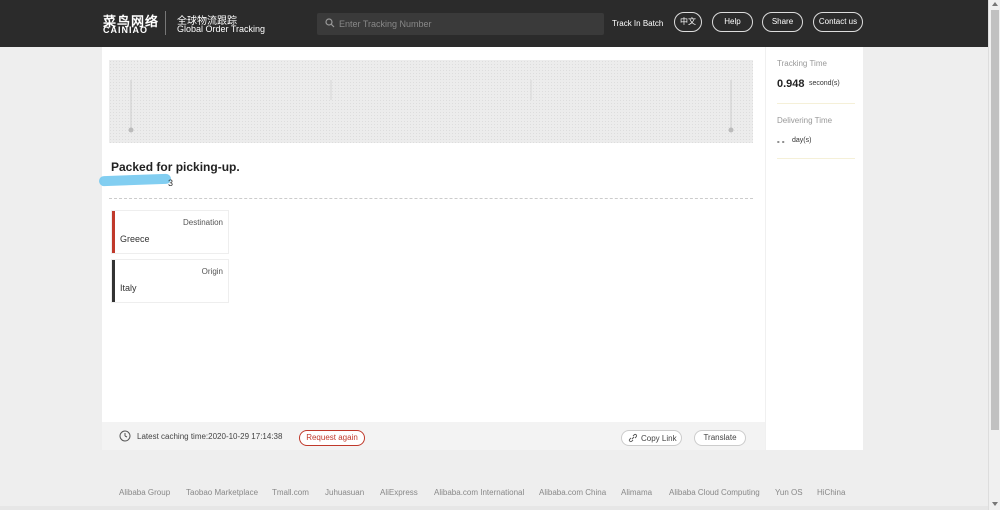 Image resolution: width=1000 pixels, height=510 pixels. Describe the element at coordinates (202, 222) in the screenshot. I see `destination-label: Destination` at that location.